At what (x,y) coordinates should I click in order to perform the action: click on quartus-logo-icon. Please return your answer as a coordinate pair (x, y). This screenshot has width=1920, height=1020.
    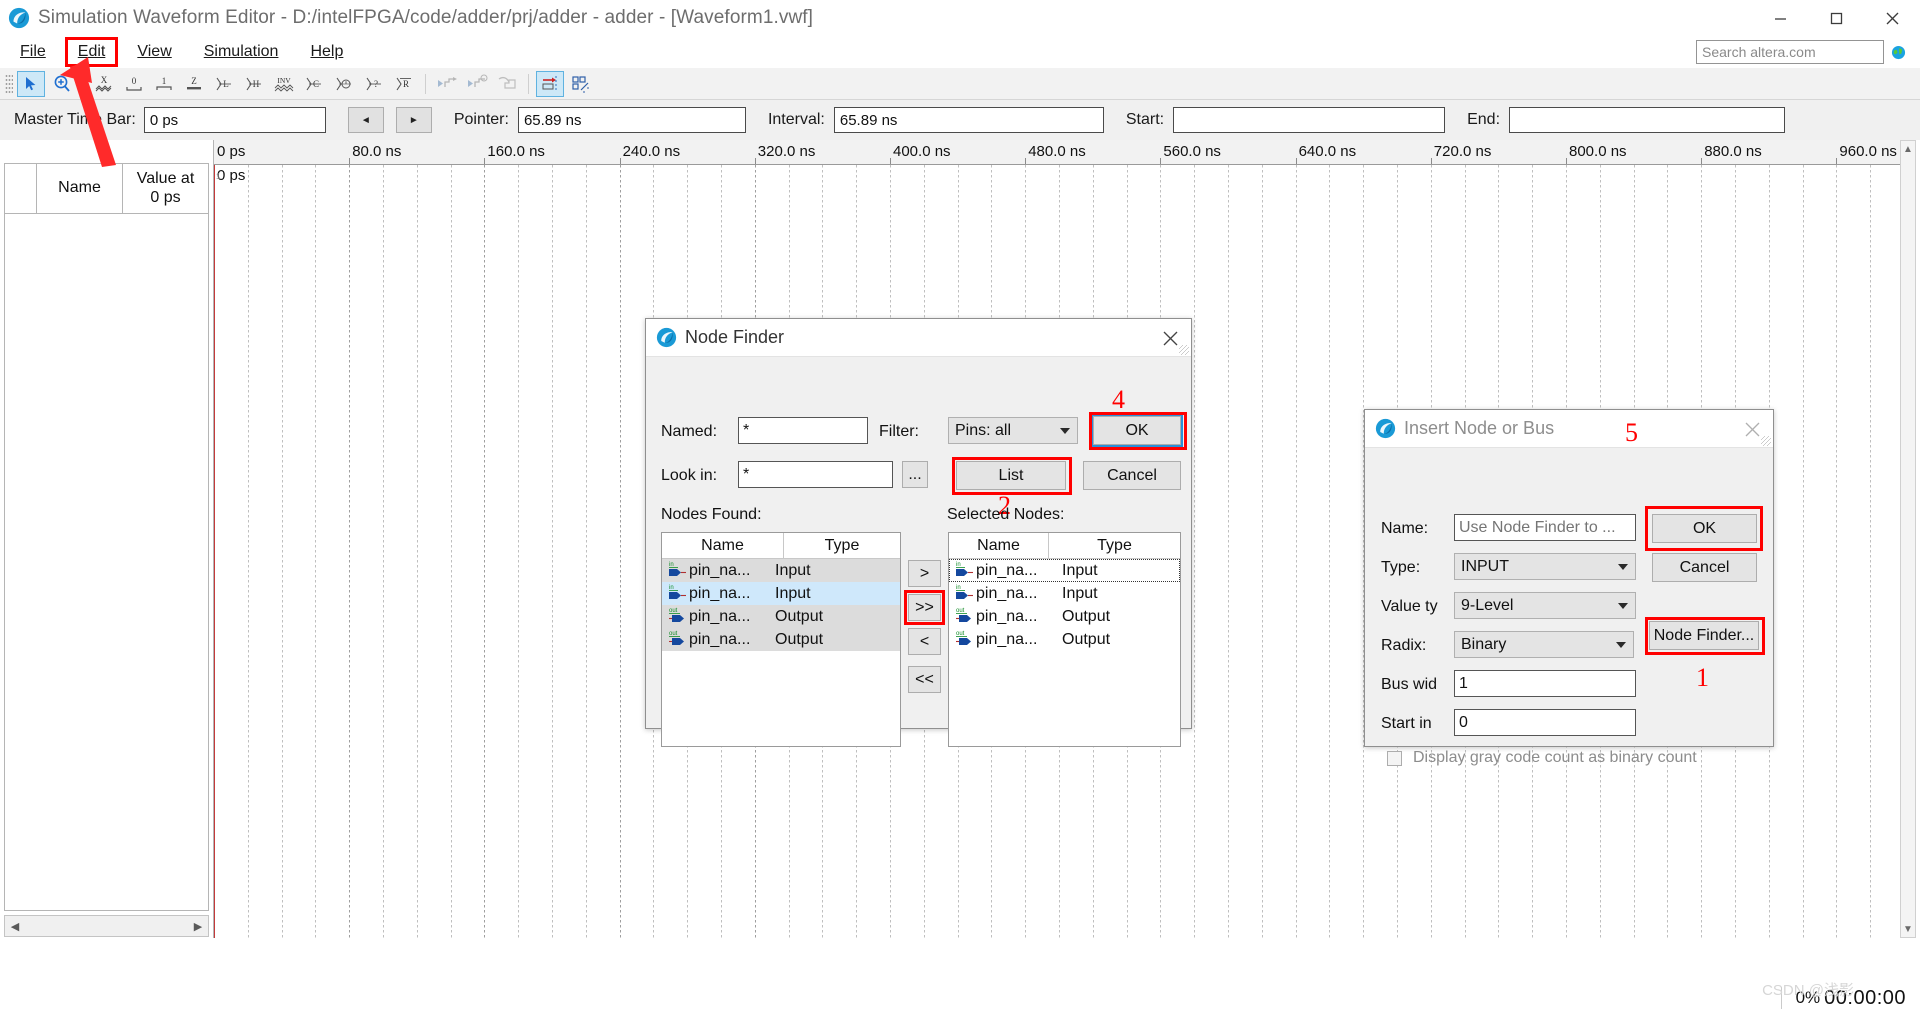
    Looking at the image, I should click on (1385, 428).